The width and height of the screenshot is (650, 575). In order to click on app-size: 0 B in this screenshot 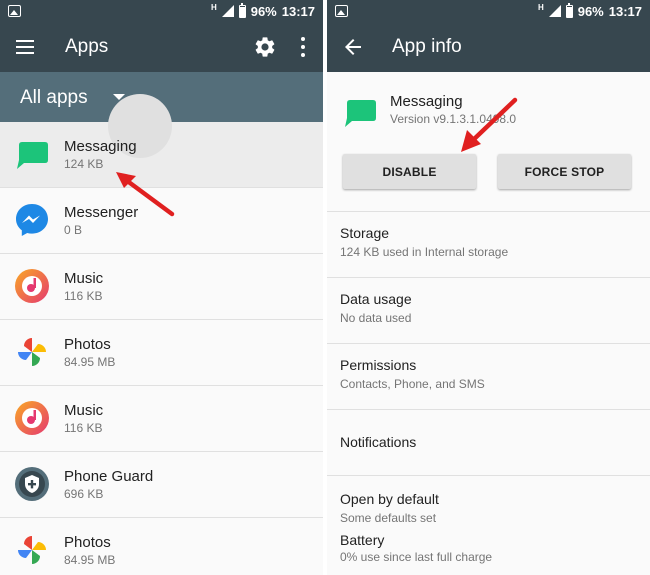, I will do `click(73, 230)`.